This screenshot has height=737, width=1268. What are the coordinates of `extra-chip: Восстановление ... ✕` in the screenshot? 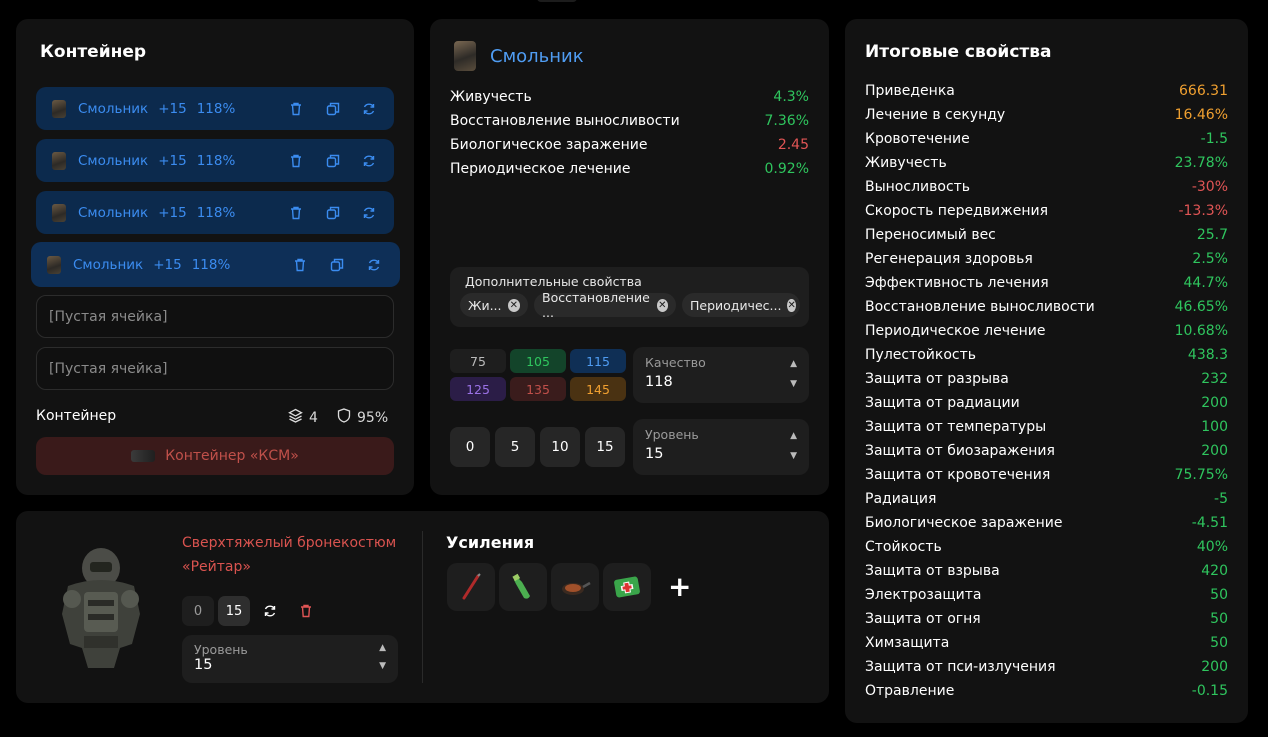 It's located at (605, 305).